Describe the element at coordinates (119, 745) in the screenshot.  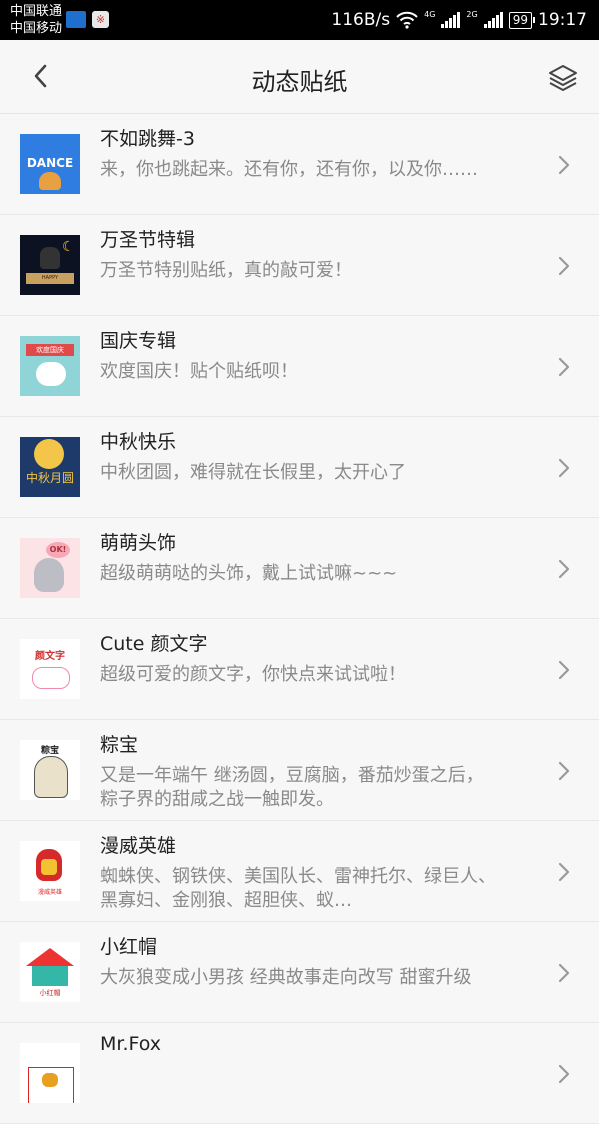
I see `item-title: 粽宝` at that location.